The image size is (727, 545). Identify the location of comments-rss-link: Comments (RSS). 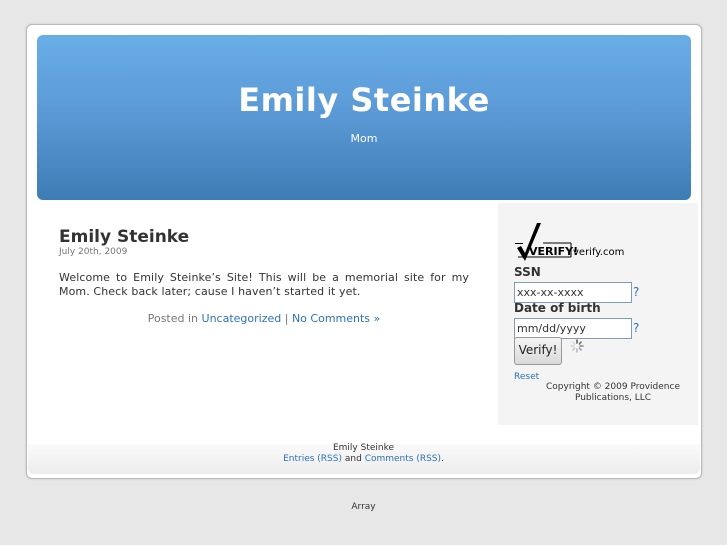
(403, 459).